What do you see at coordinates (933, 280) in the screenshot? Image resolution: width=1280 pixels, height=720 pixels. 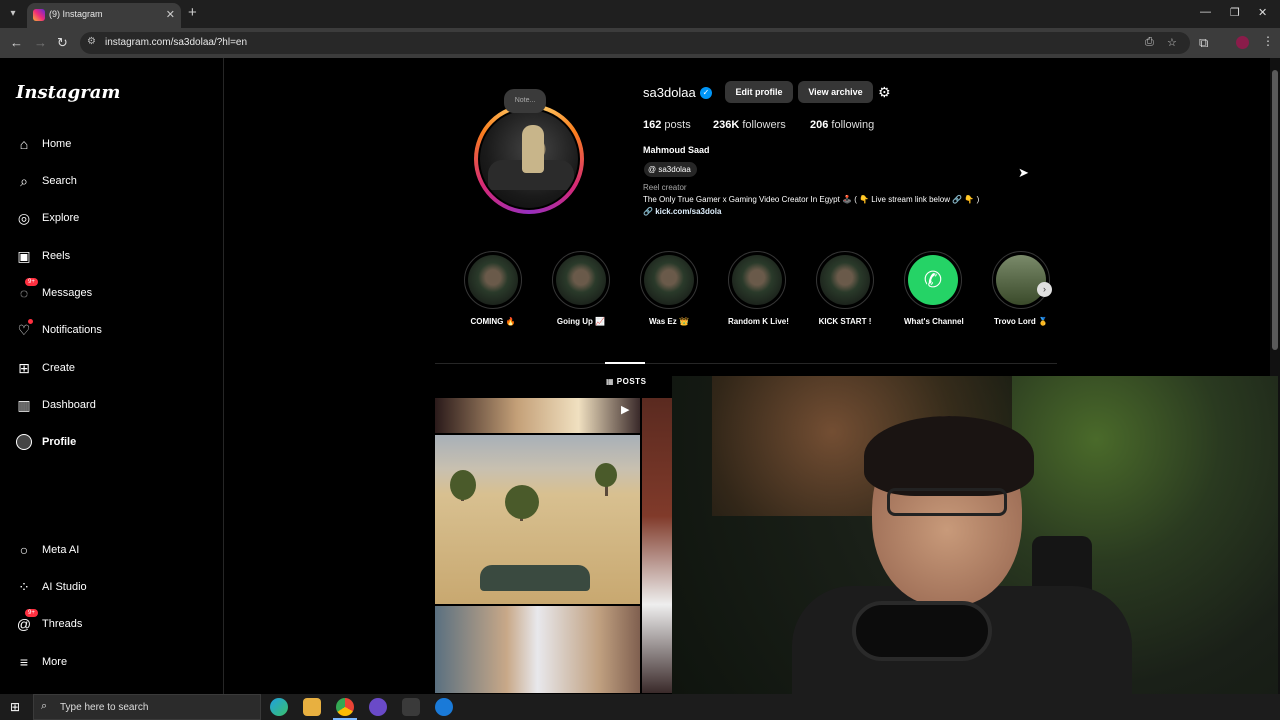 I see `whatsapp-icon: ✆` at bounding box center [933, 280].